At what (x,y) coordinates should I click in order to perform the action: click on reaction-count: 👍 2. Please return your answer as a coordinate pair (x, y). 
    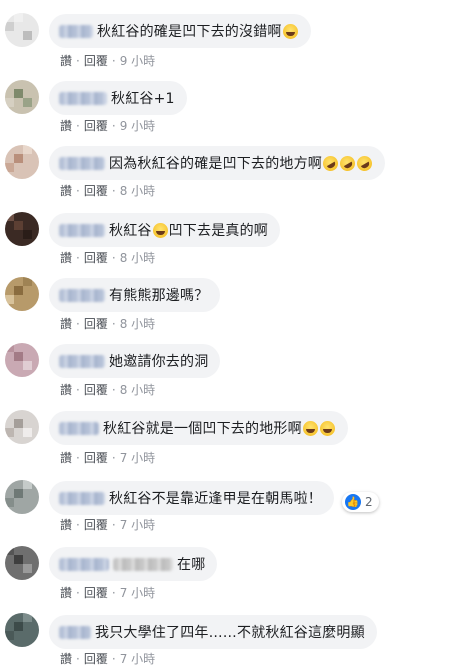
    Looking at the image, I should click on (360, 502).